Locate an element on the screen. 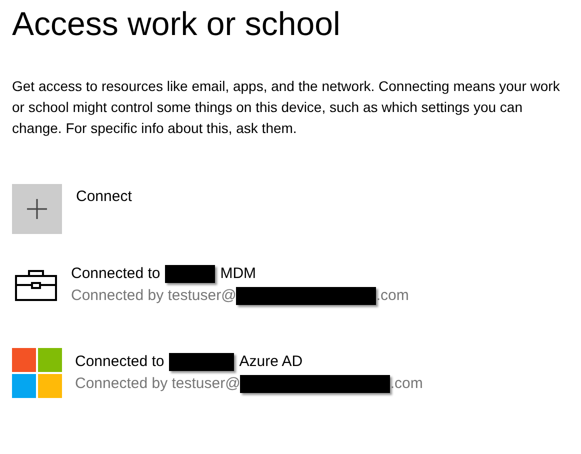 This screenshot has height=454, width=581. plus-icon is located at coordinates (37, 209).